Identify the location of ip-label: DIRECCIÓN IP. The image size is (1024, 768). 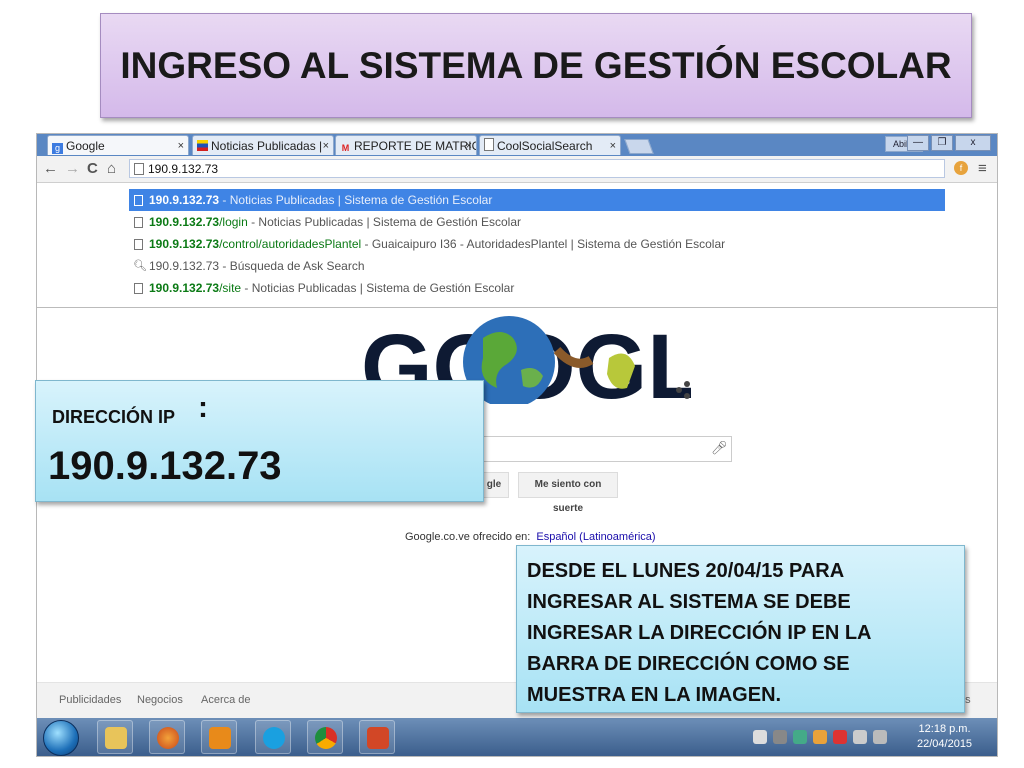
(114, 417).